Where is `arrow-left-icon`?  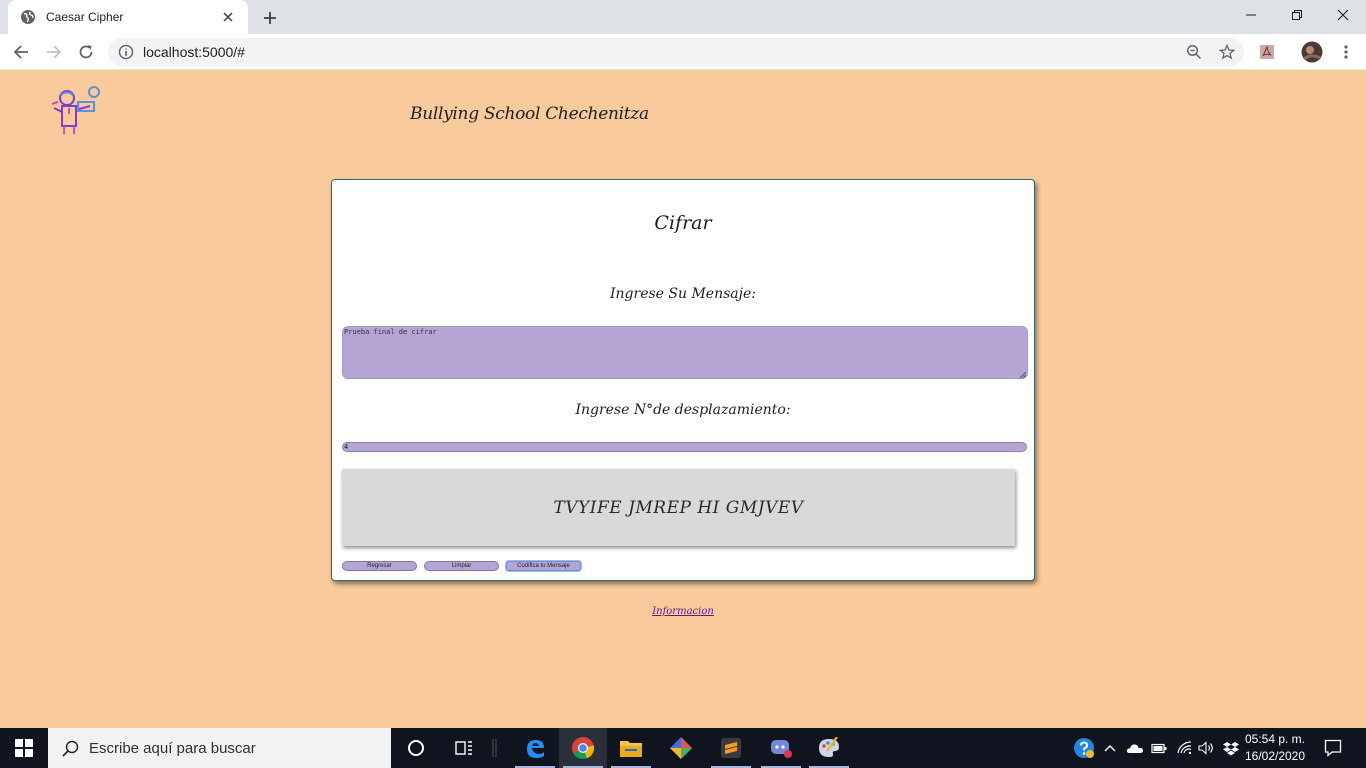
arrow-left-icon is located at coordinates (20, 52).